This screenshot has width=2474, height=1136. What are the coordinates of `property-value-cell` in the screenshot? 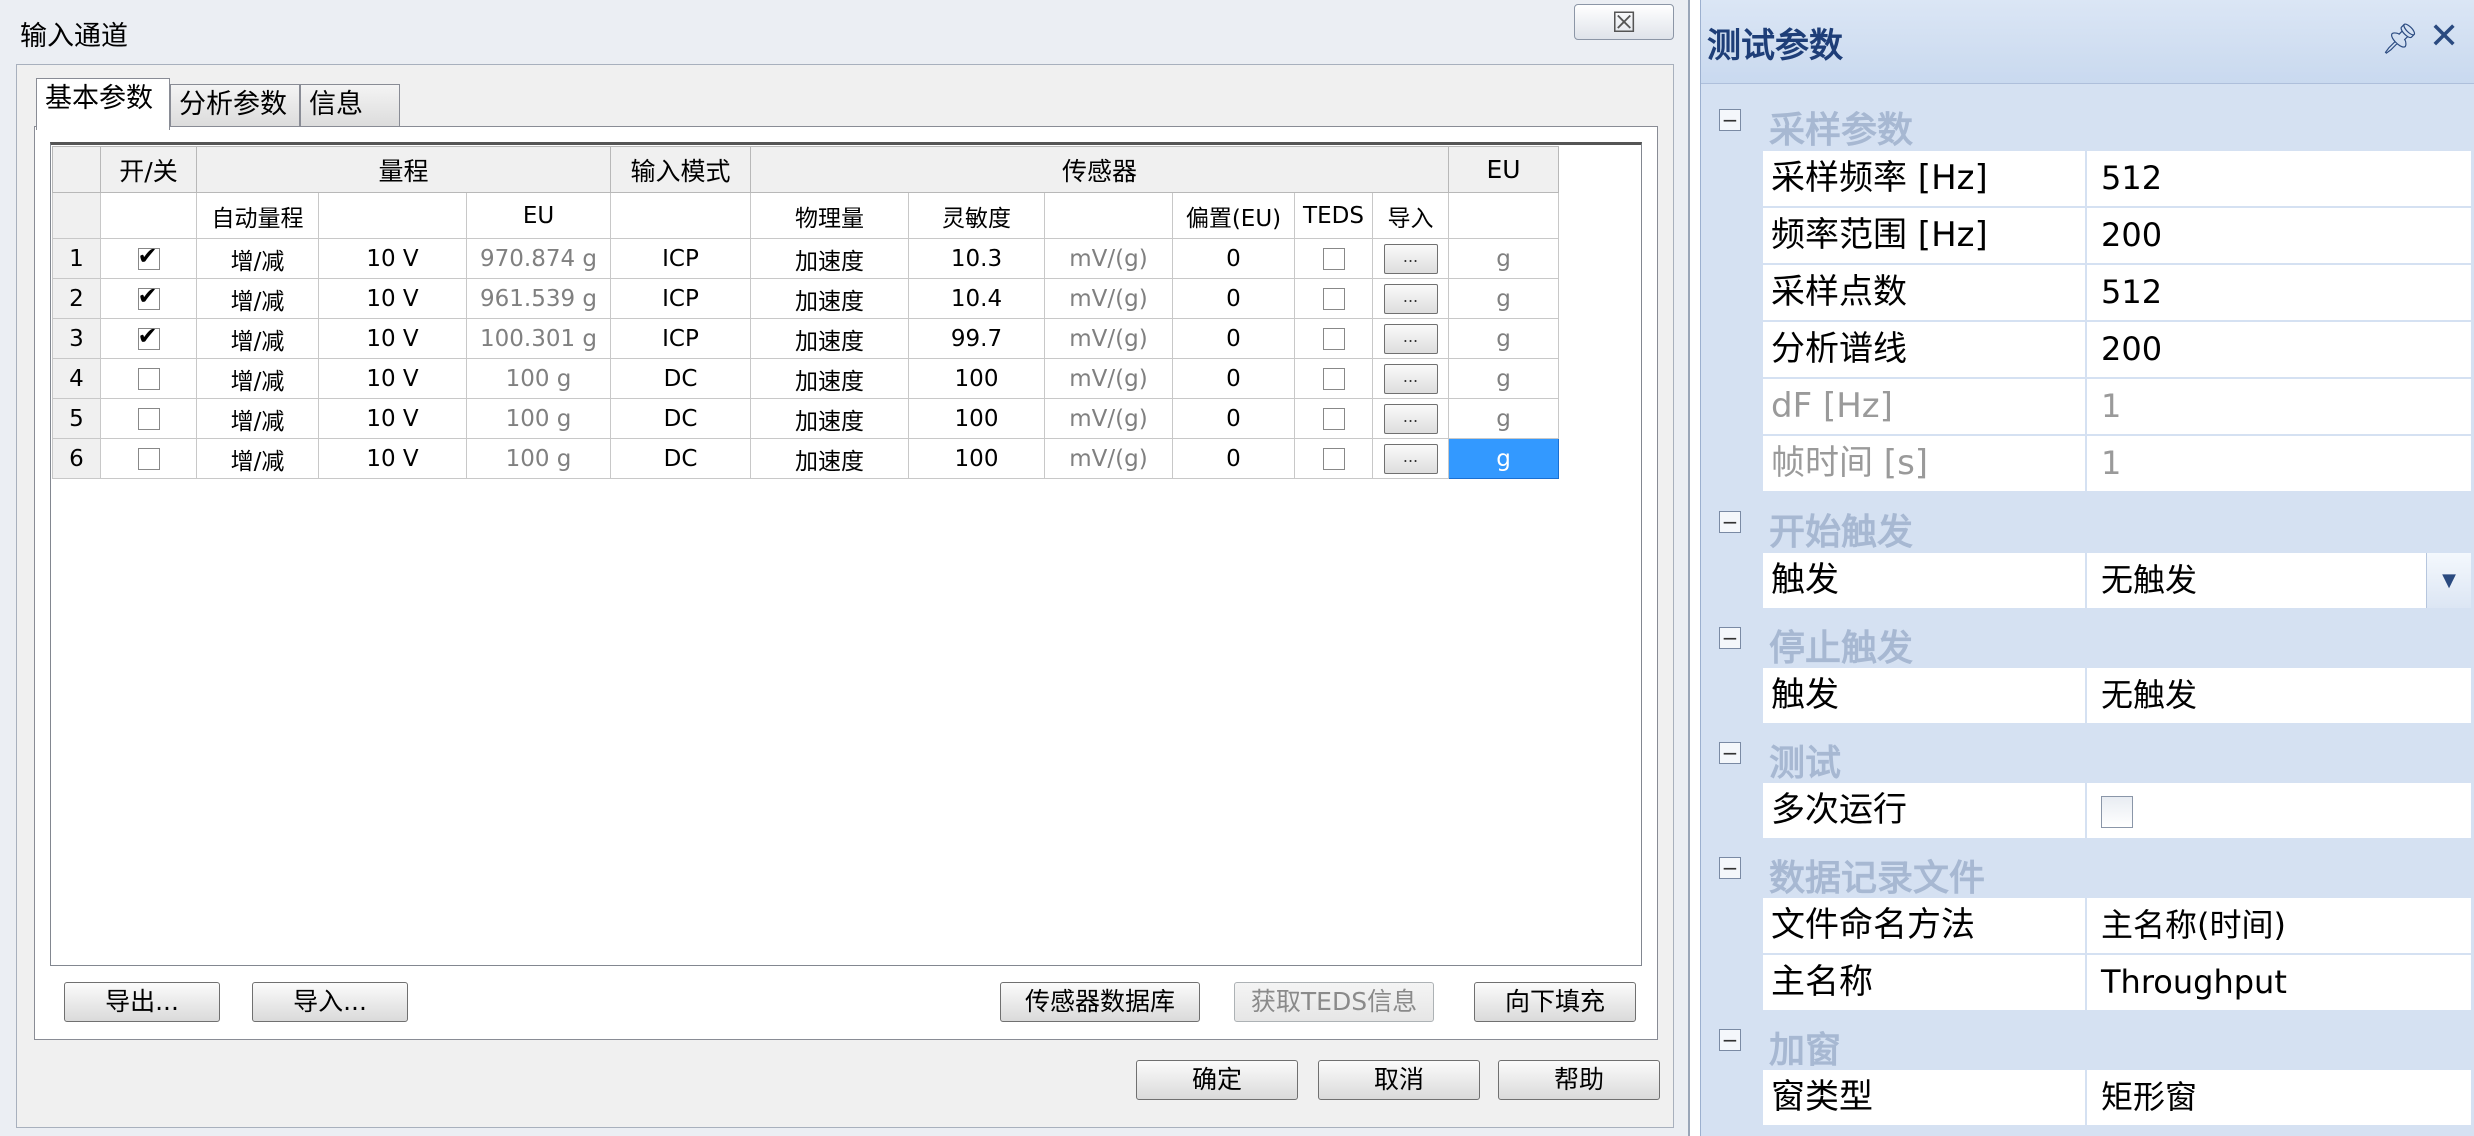 It's located at (2279, 810).